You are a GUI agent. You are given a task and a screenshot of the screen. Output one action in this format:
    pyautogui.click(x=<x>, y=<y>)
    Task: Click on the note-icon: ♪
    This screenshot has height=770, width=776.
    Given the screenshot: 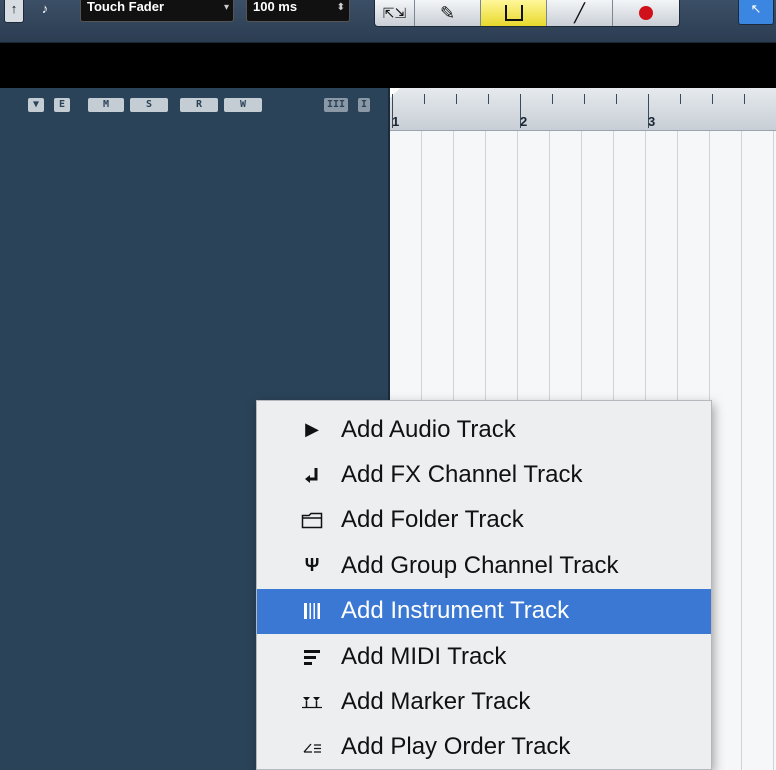 What is the action you would take?
    pyautogui.click(x=45, y=11)
    